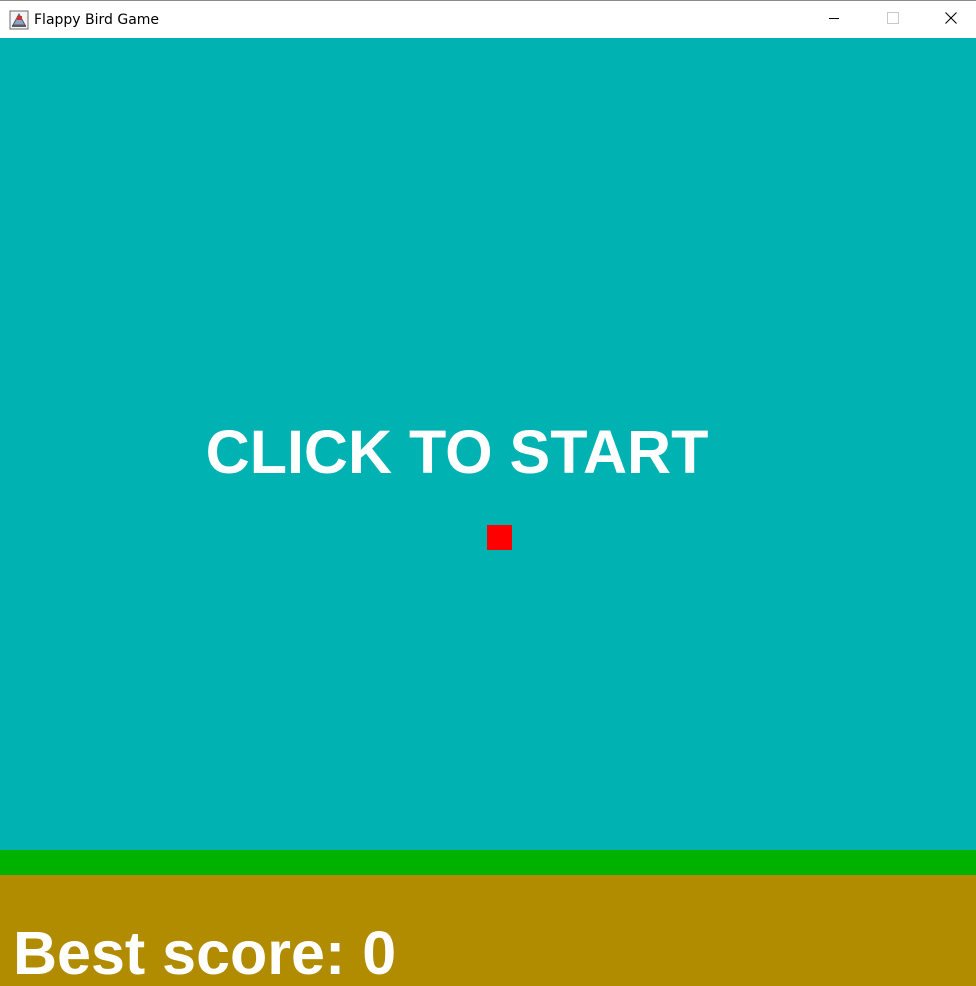  I want to click on maximize-button, so click(893, 19).